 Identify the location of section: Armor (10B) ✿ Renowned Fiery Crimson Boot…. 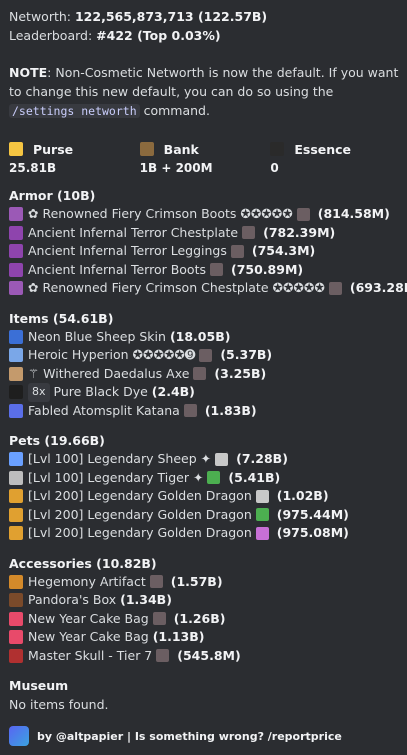
(208, 242).